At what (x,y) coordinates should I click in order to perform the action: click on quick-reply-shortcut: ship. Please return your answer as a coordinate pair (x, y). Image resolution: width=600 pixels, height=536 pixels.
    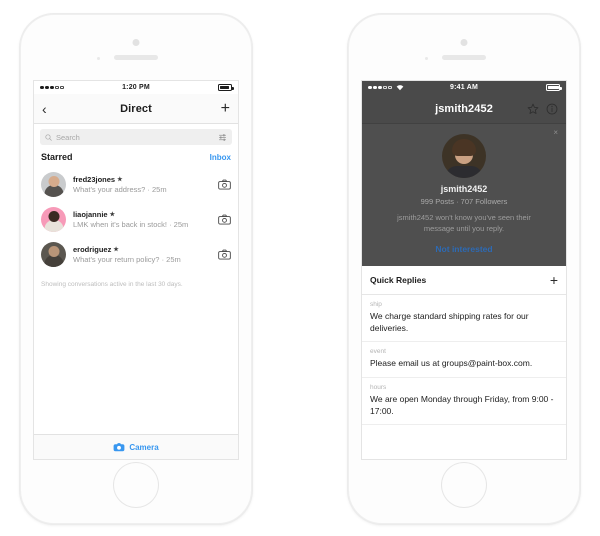
    Looking at the image, I should click on (376, 304).